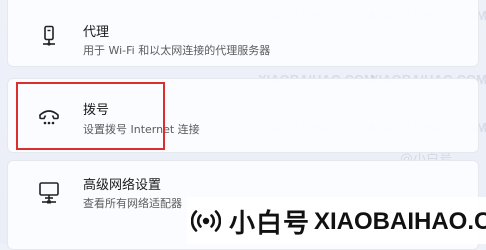 The width and height of the screenshot is (486, 250). I want to click on desktop-network-icon, so click(49, 193).